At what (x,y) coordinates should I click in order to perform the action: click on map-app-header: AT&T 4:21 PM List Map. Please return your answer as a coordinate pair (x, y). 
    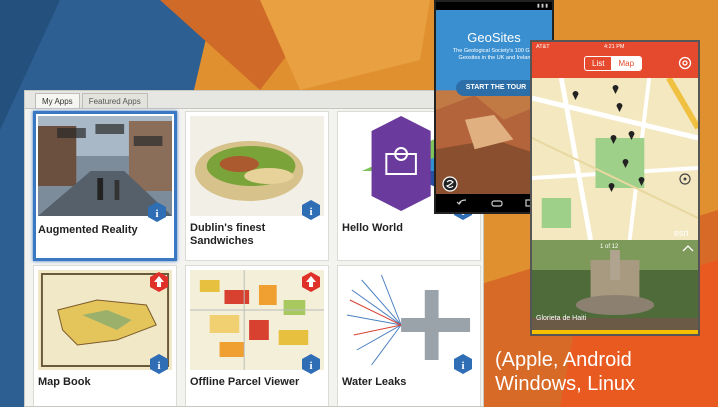
    Looking at the image, I should click on (615, 60).